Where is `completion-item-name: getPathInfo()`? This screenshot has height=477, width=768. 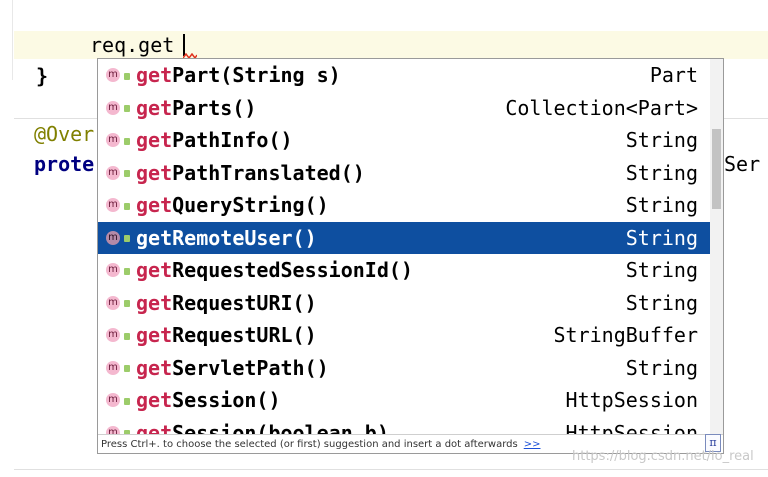 completion-item-name: getPathInfo() is located at coordinates (214, 140).